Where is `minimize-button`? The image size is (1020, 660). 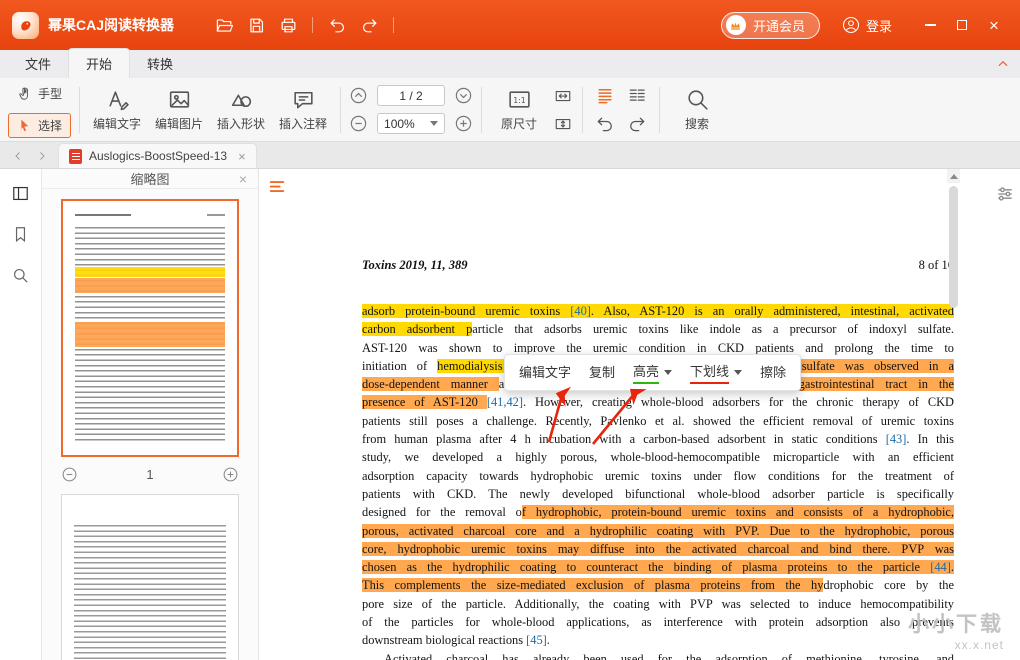 minimize-button is located at coordinates (930, 25).